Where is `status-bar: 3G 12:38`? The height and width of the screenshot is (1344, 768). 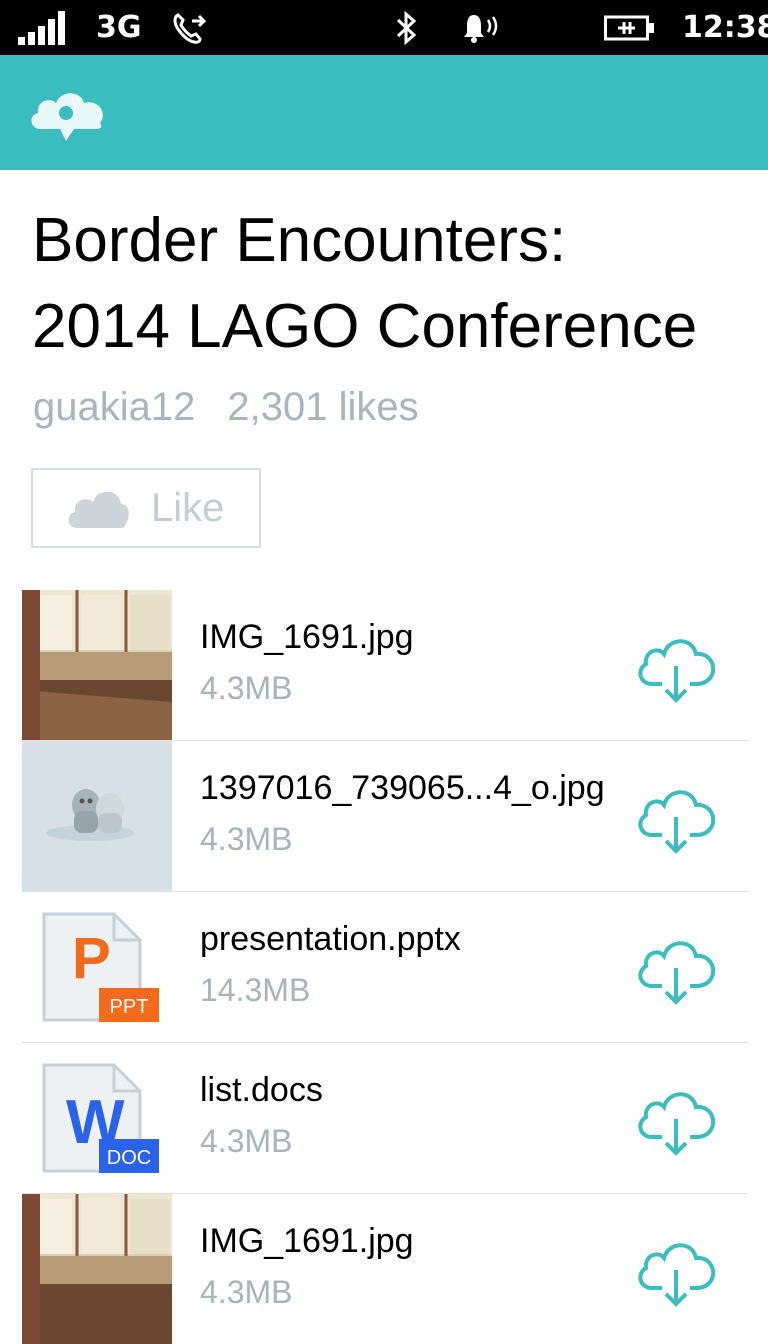
status-bar: 3G 12:38 is located at coordinates (384, 27).